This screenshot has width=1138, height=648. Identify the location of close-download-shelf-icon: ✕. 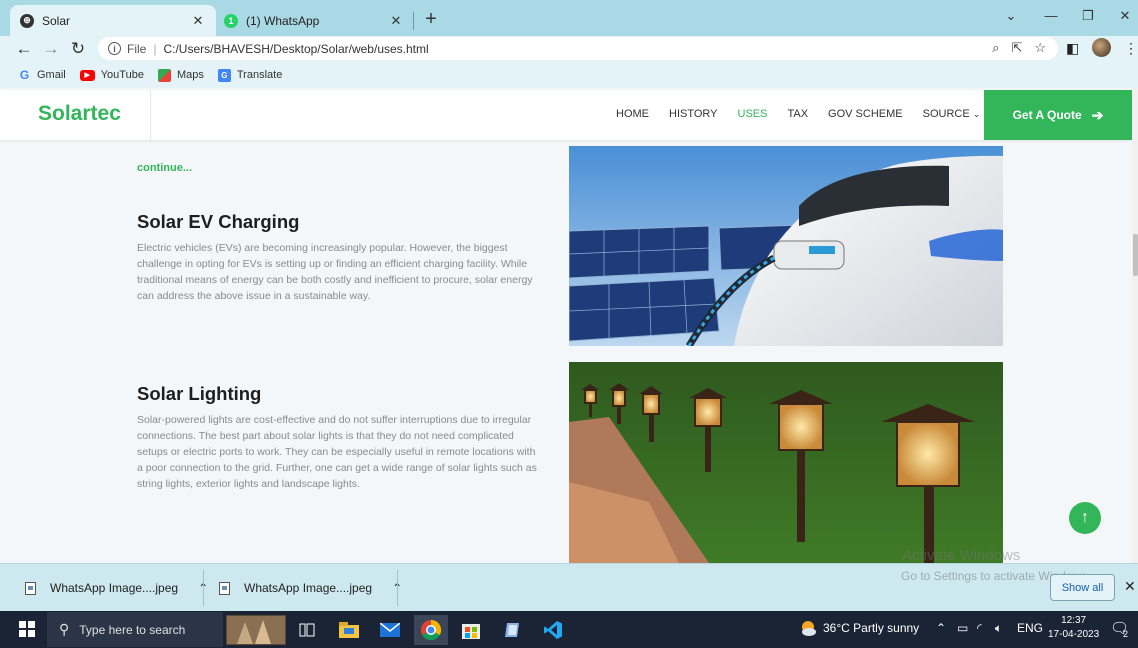
(1130, 586).